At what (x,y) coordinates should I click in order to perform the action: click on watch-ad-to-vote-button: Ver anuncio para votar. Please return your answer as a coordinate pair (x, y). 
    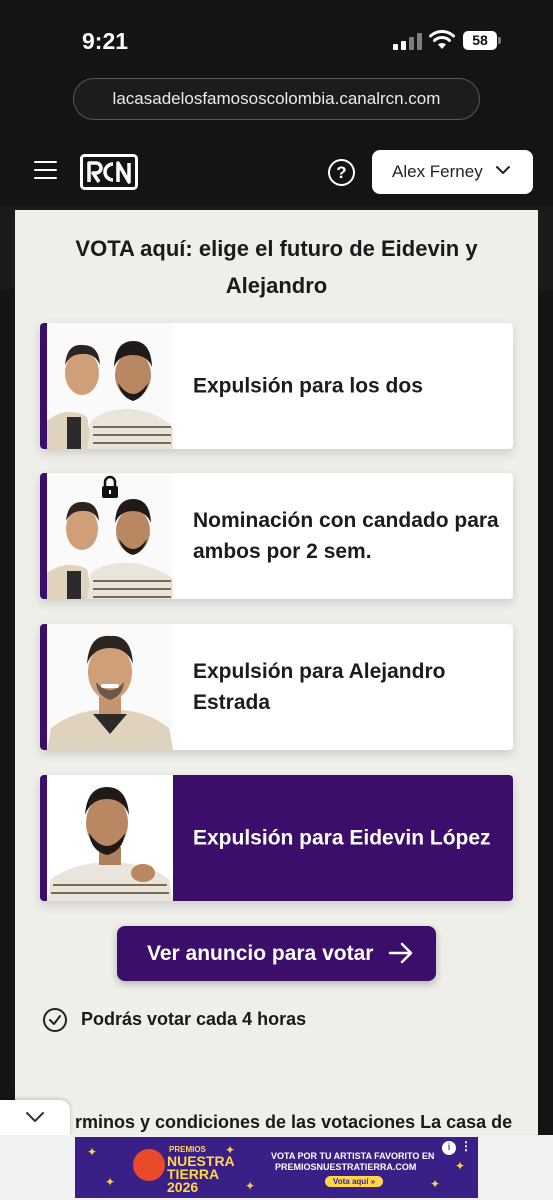
    Looking at the image, I should click on (276, 953).